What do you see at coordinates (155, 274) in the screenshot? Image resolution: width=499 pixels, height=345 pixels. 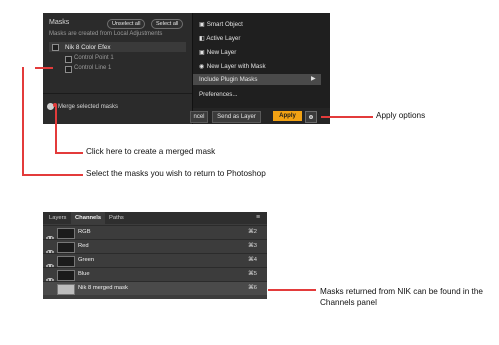 I see `channel-row: Blue ⌘5` at bounding box center [155, 274].